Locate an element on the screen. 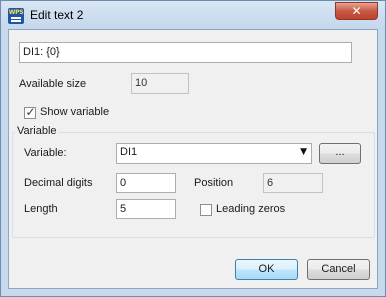 This screenshot has height=297, width=386. decimal-digits-label: Decimal digits is located at coordinates (58, 183).